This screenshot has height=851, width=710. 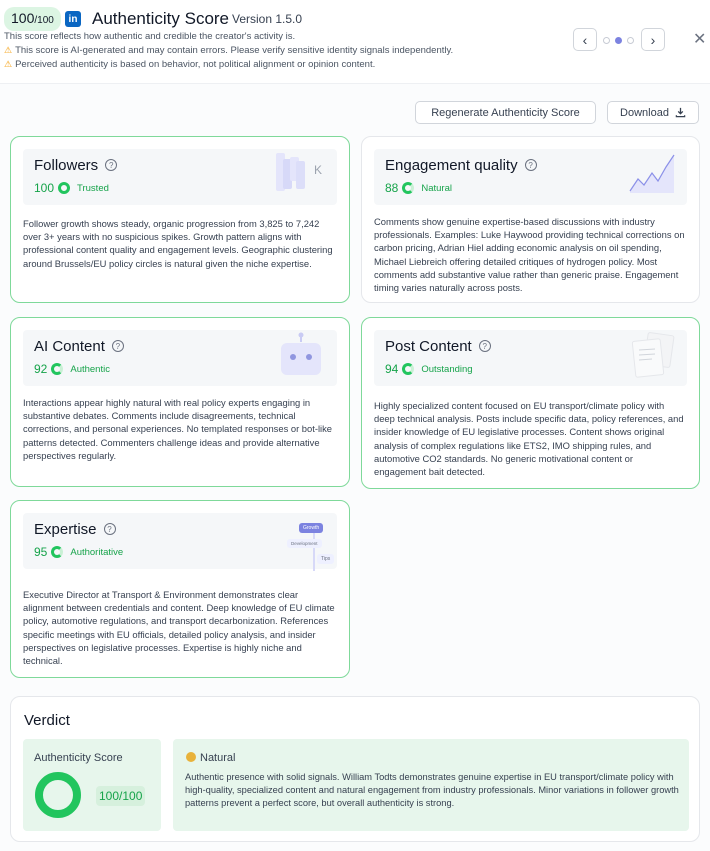 I want to click on post-content-title-text: Post Content, so click(x=428, y=346).